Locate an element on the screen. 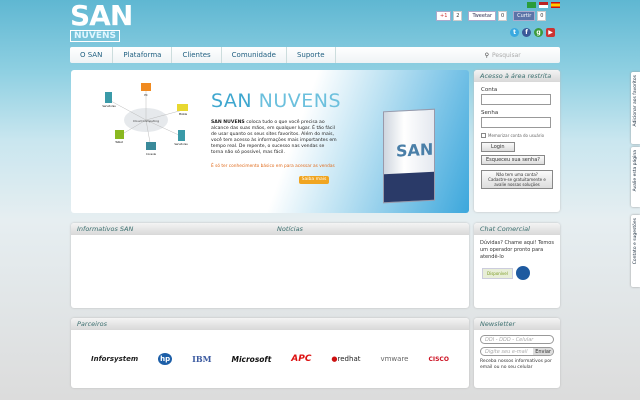 The image size is (640, 400). chat-title: Chat Comercial is located at coordinates (517, 229).